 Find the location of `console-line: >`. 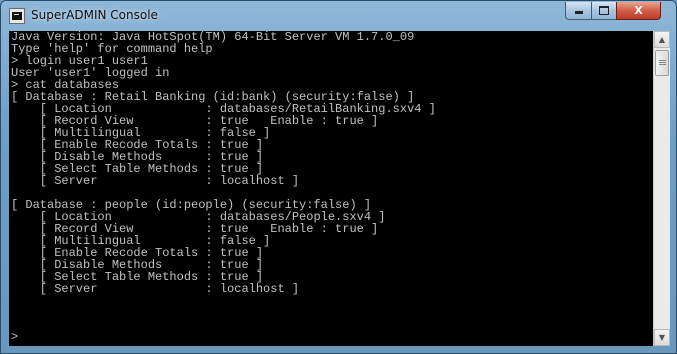

console-line: > is located at coordinates (15, 337).